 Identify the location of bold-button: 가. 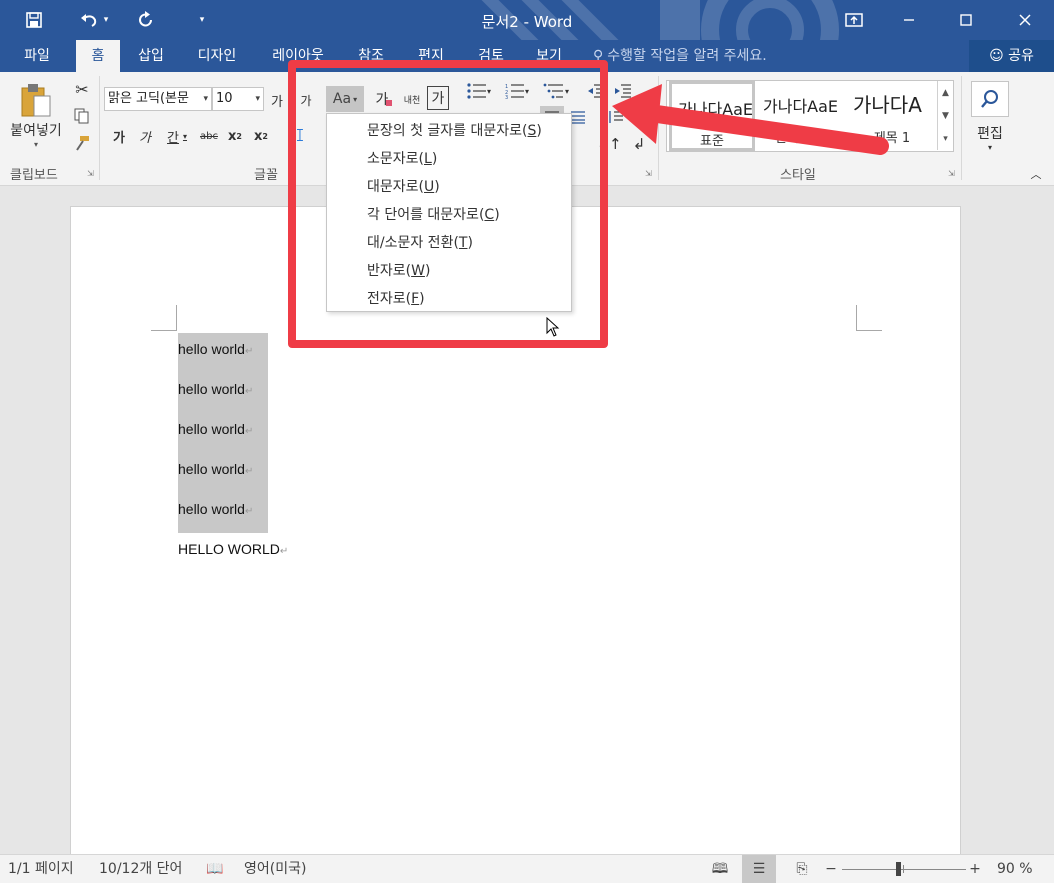
(119, 136).